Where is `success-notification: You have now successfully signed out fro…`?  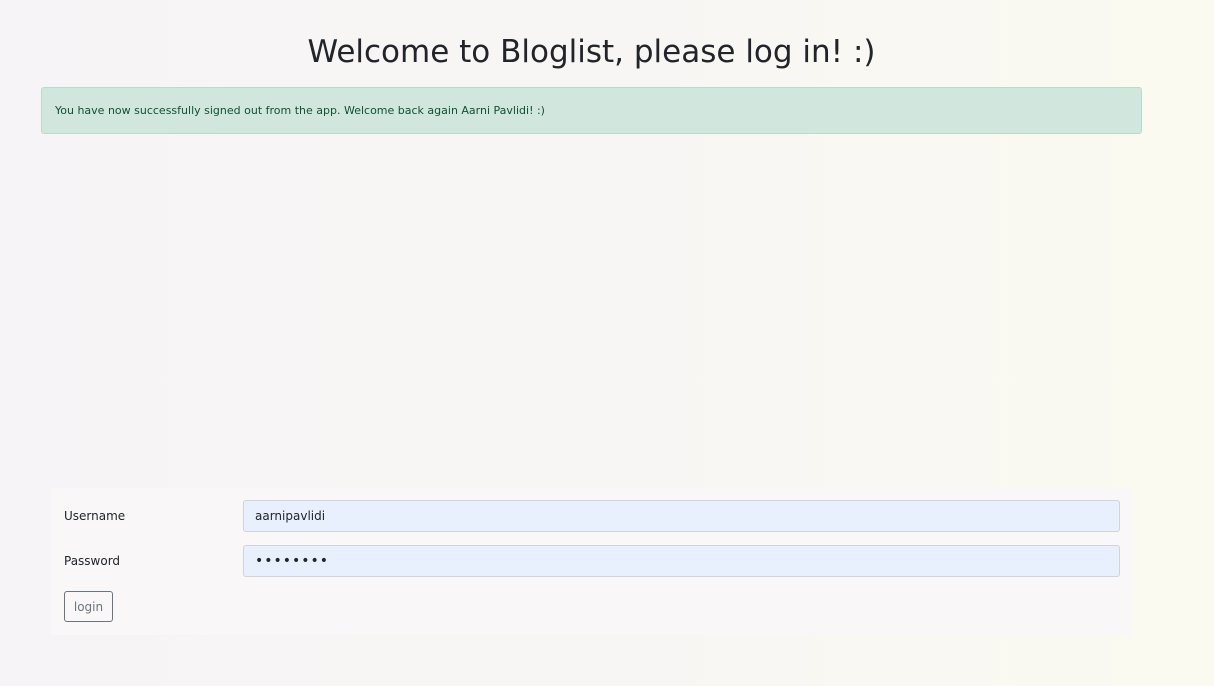
success-notification: You have now successfully signed out fro… is located at coordinates (591, 110).